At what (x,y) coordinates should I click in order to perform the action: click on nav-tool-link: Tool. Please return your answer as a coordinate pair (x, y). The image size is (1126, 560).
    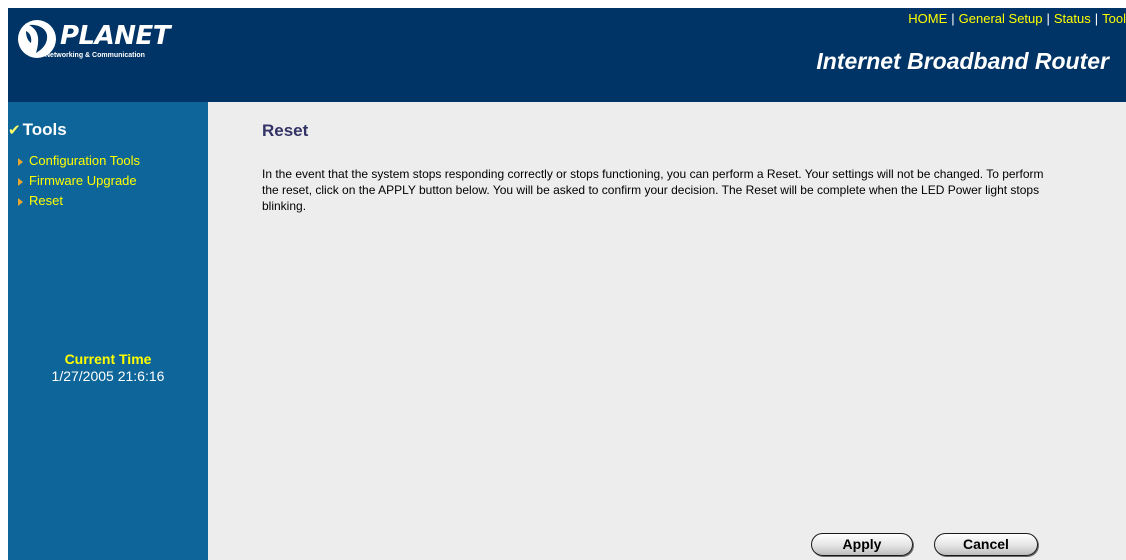
    Looking at the image, I should click on (1114, 18).